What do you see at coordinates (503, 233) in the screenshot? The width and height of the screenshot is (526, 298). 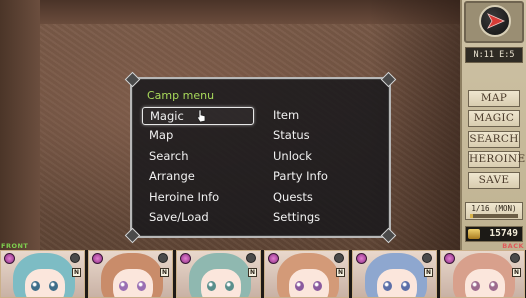 I see `gold-amount: 15749` at bounding box center [503, 233].